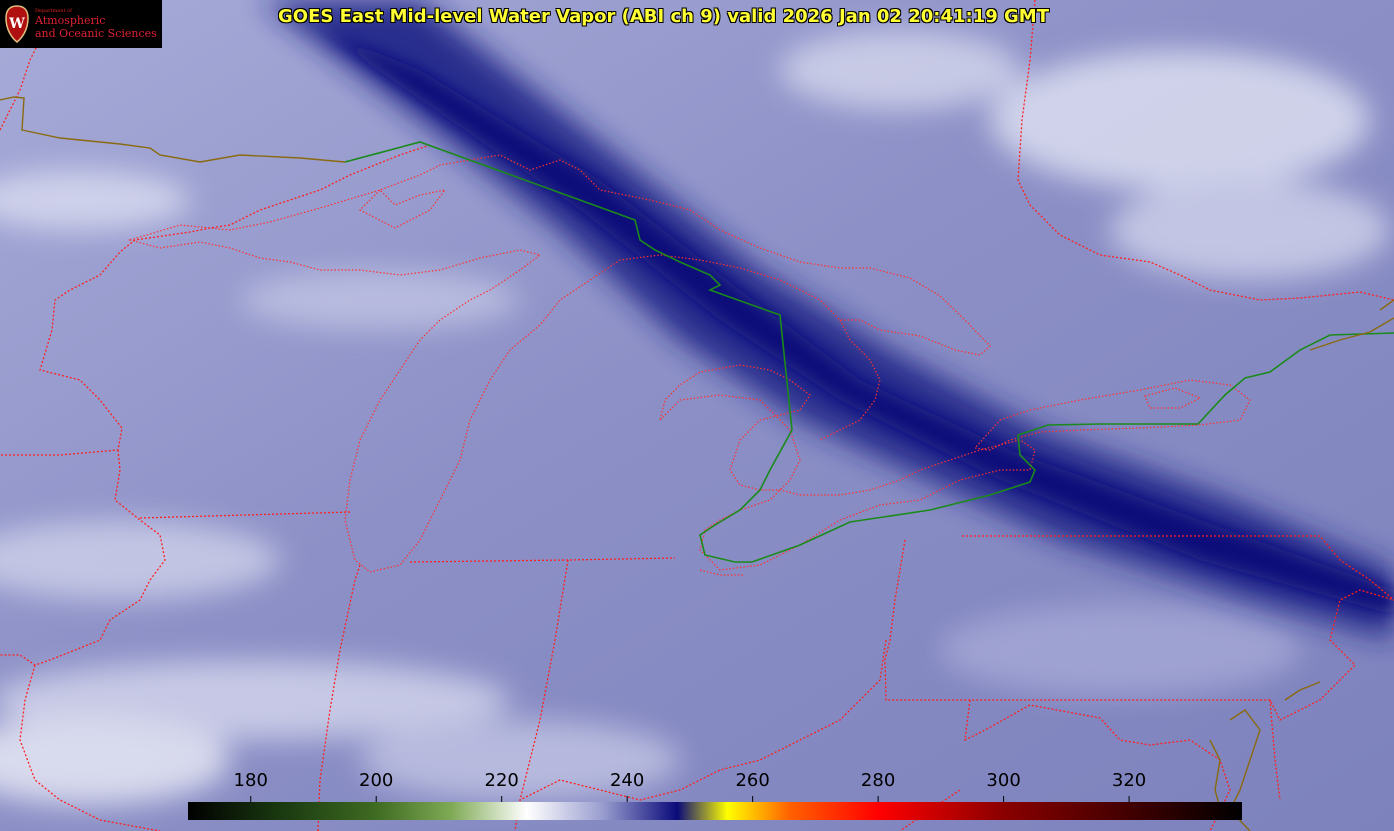 Image resolution: width=1394 pixels, height=831 pixels. I want to click on logo-name-line2: and Oceanic Sciences, so click(96, 33).